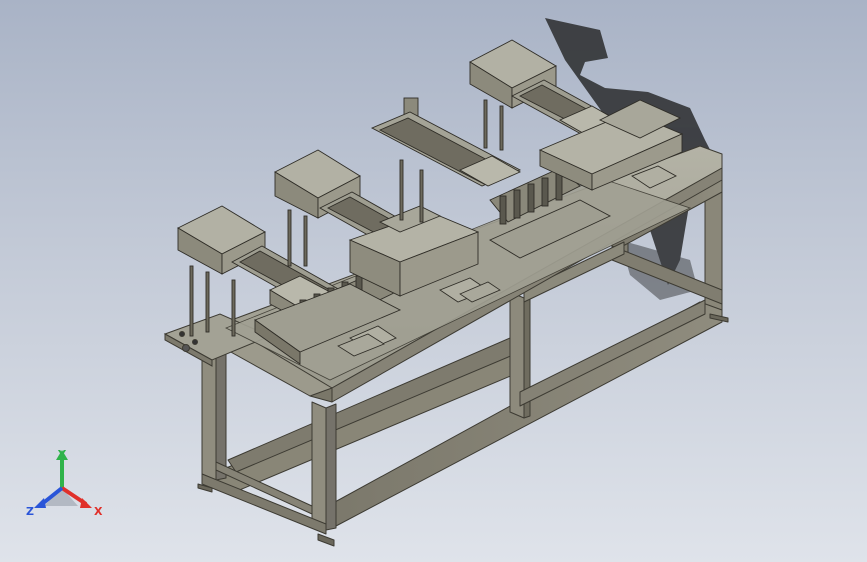  Describe the element at coordinates (98, 511) in the screenshot. I see `x-axis-label: X` at that location.